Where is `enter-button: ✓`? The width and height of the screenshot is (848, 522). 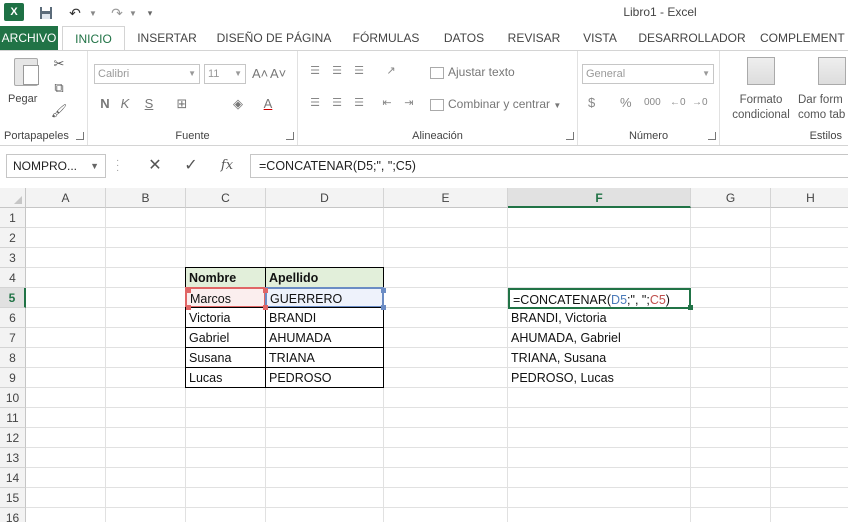
enter-button: ✓ is located at coordinates (191, 166).